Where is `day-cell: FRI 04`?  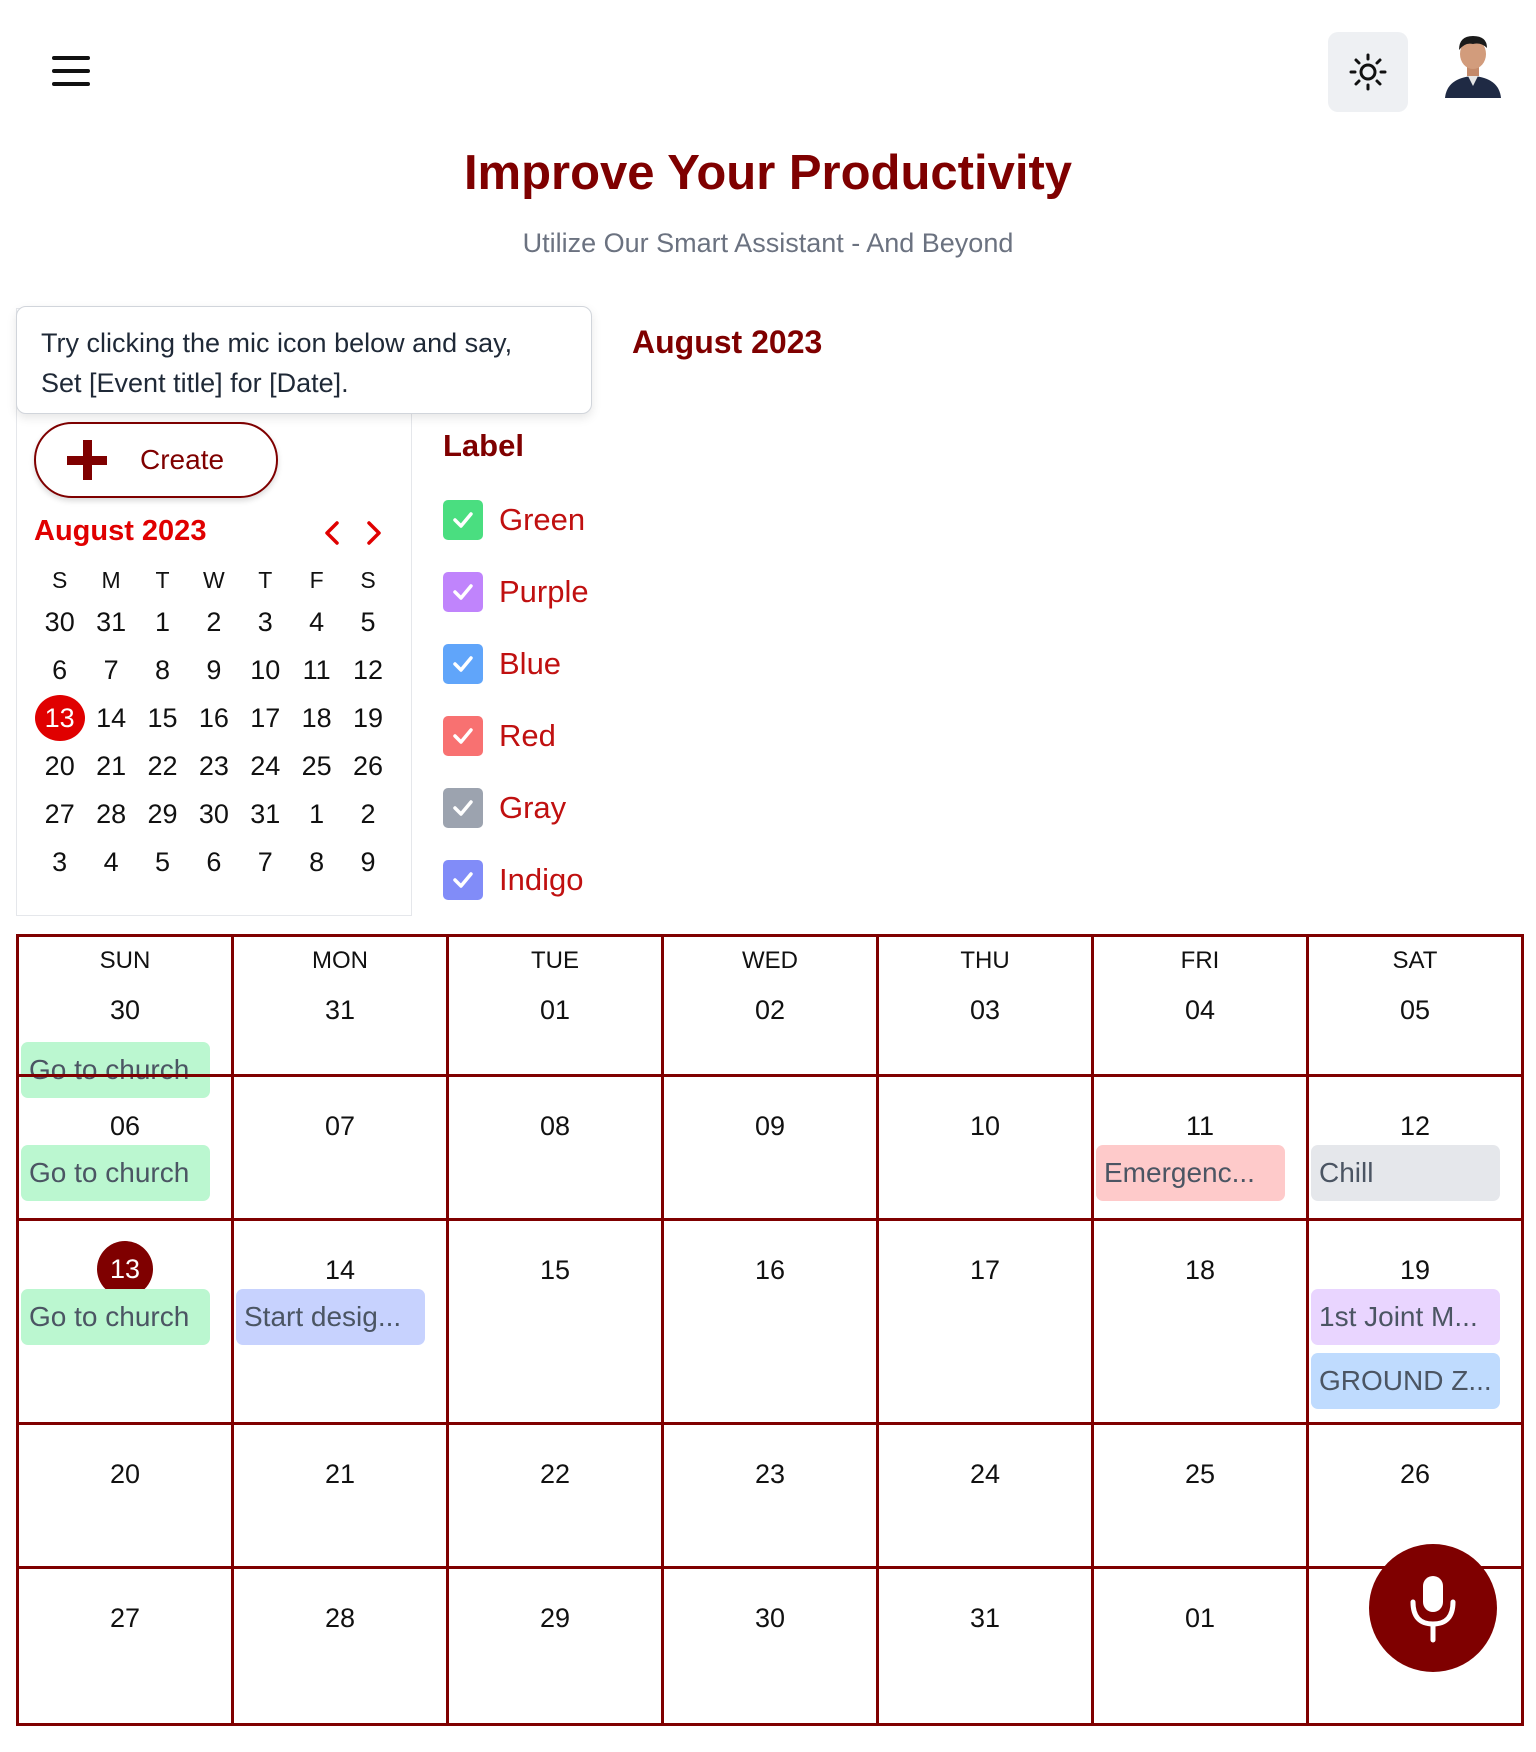 day-cell: FRI 04 is located at coordinates (1200, 1005).